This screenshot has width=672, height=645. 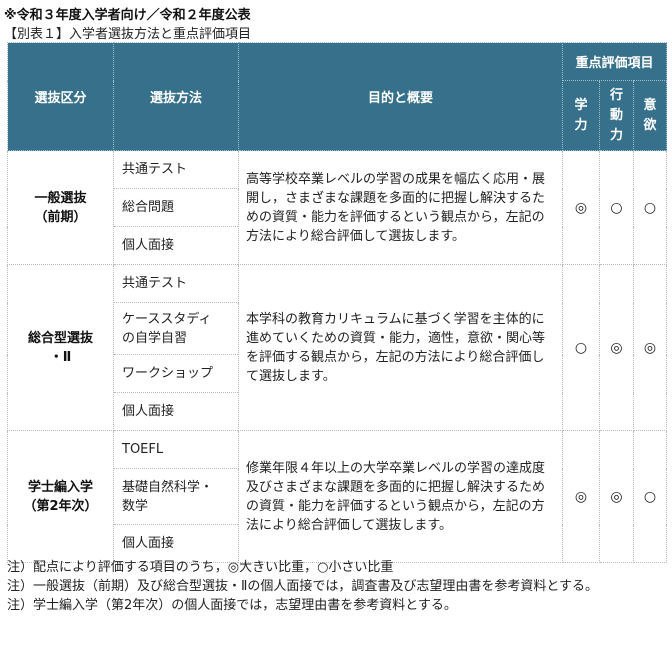 What do you see at coordinates (60, 96) in the screenshot?
I see `header-category: 選抜区分` at bounding box center [60, 96].